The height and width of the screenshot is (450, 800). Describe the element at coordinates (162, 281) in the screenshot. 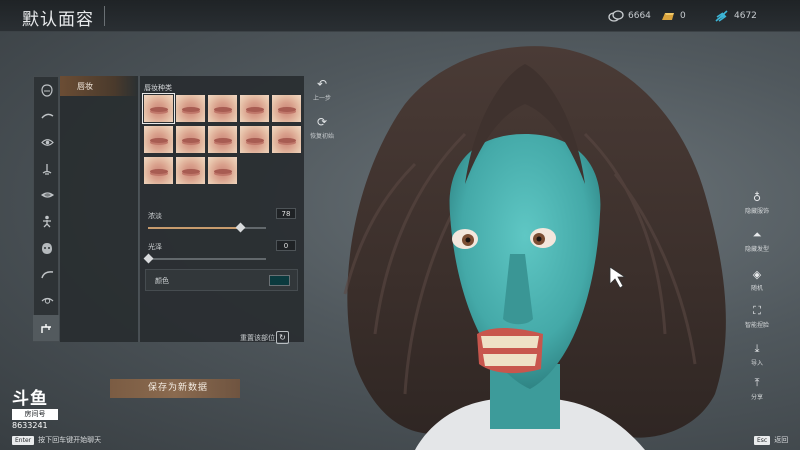

I see `color-label: 颜色` at that location.